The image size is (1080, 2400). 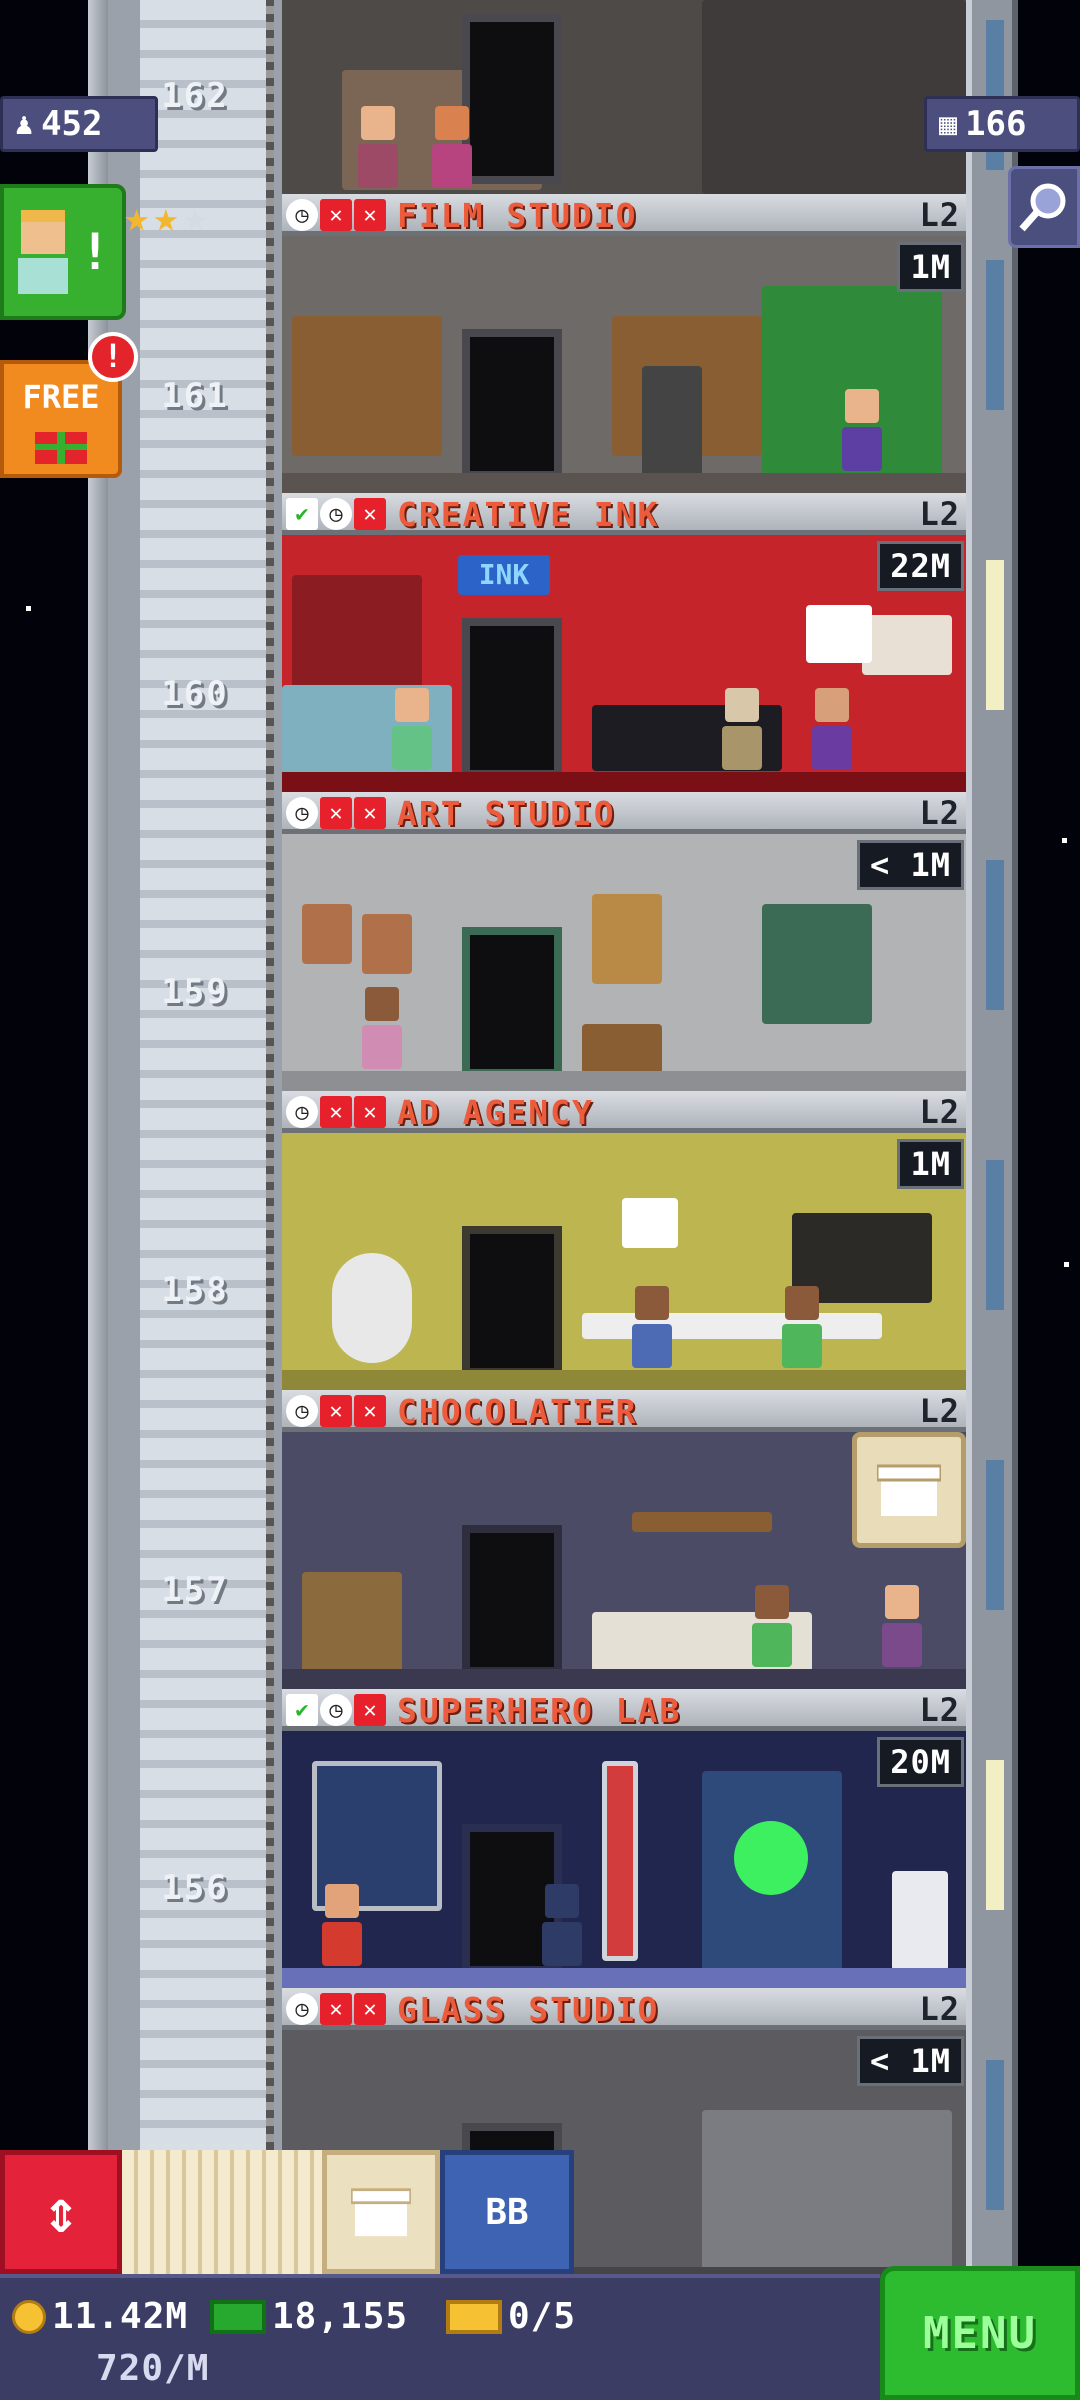 I want to click on floor-banner: ◷ ✕ ✕ GLASS STUDIO L2, so click(x=624, y=2009).